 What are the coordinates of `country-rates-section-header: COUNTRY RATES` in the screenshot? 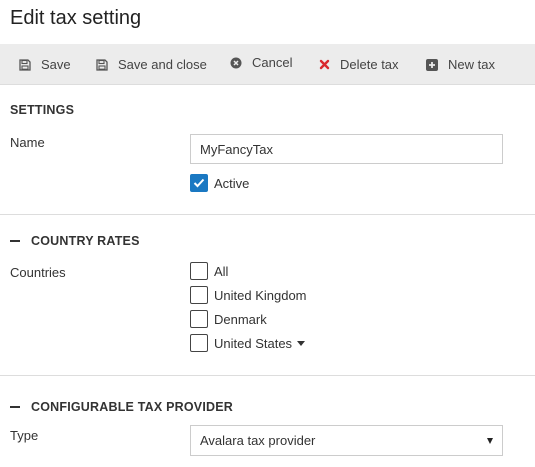 It's located at (75, 241).